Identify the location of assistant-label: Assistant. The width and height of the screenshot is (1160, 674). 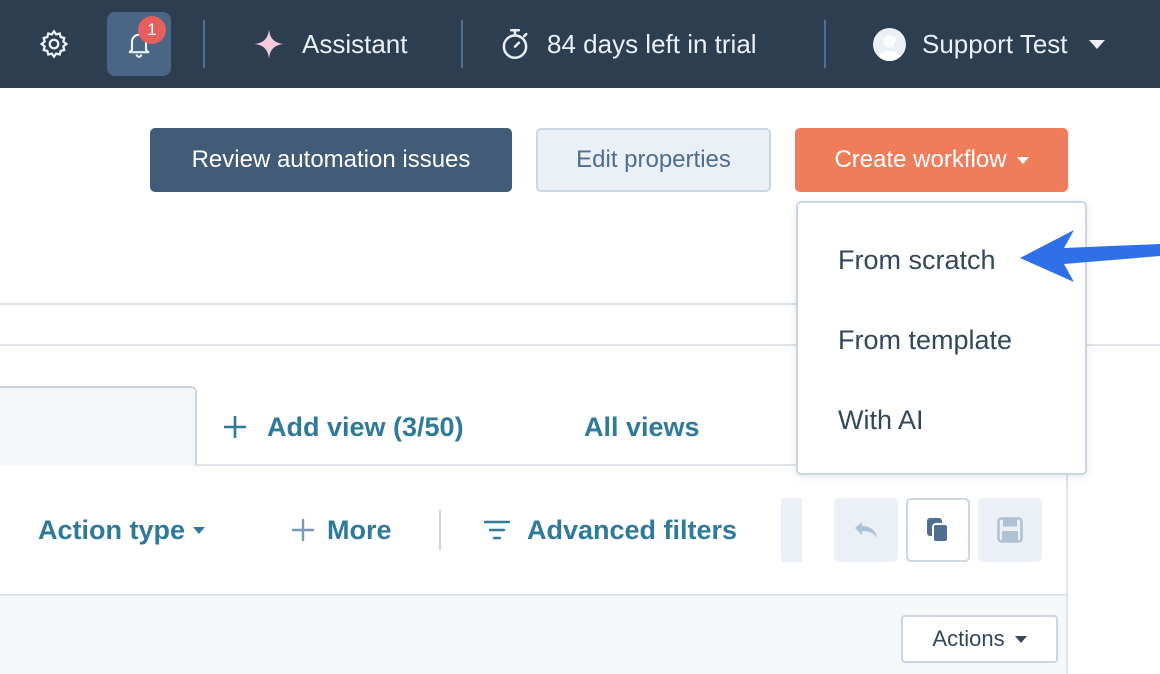
(355, 43).